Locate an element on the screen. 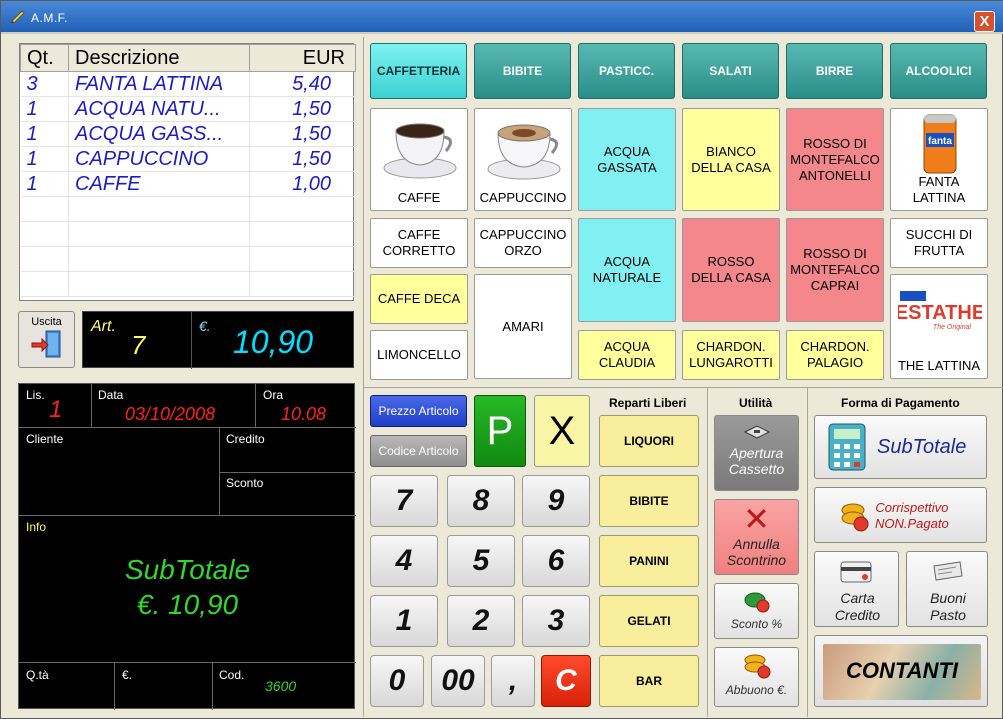 The width and height of the screenshot is (1003, 719). product-the-lattina: ESTATHE The Original THE LATTINA is located at coordinates (939, 326).